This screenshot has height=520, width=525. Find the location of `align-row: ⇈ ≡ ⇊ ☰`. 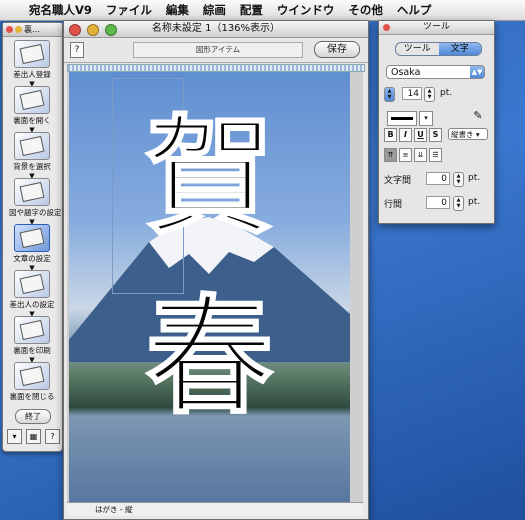

align-row: ⇈ ≡ ⇊ ☰ is located at coordinates (414, 155).